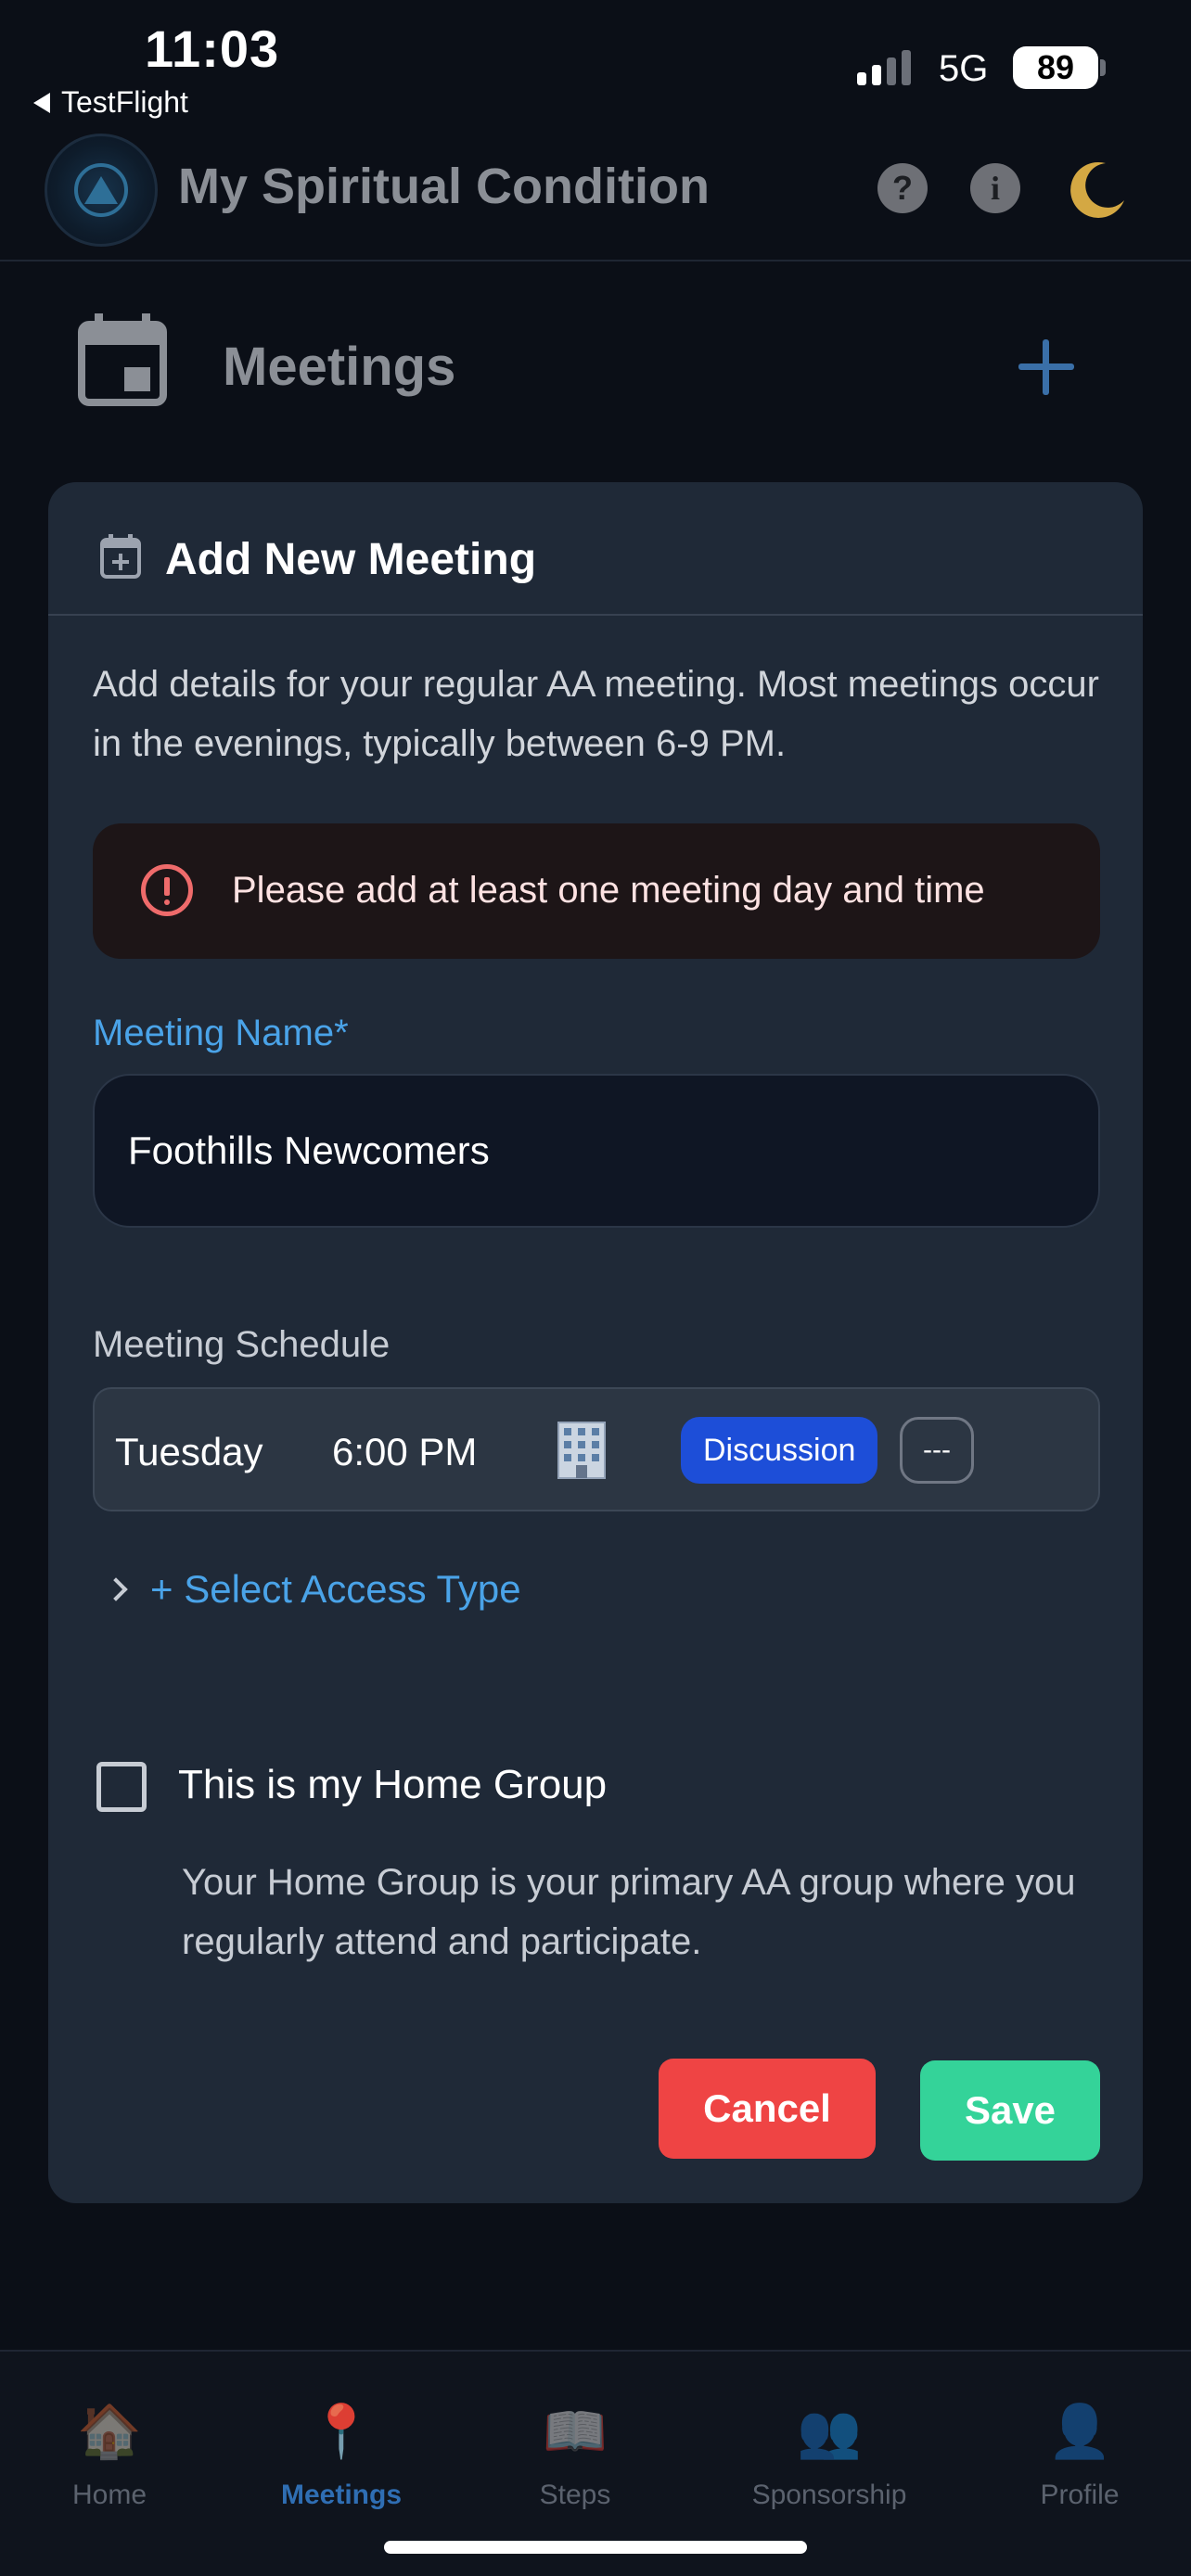  I want to click on tab-steps: 📖 Steps, so click(575, 2458).